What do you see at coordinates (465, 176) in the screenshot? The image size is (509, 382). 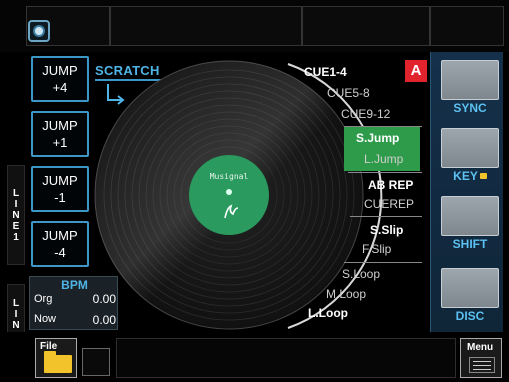 I see `key-label-text: KEY` at bounding box center [465, 176].